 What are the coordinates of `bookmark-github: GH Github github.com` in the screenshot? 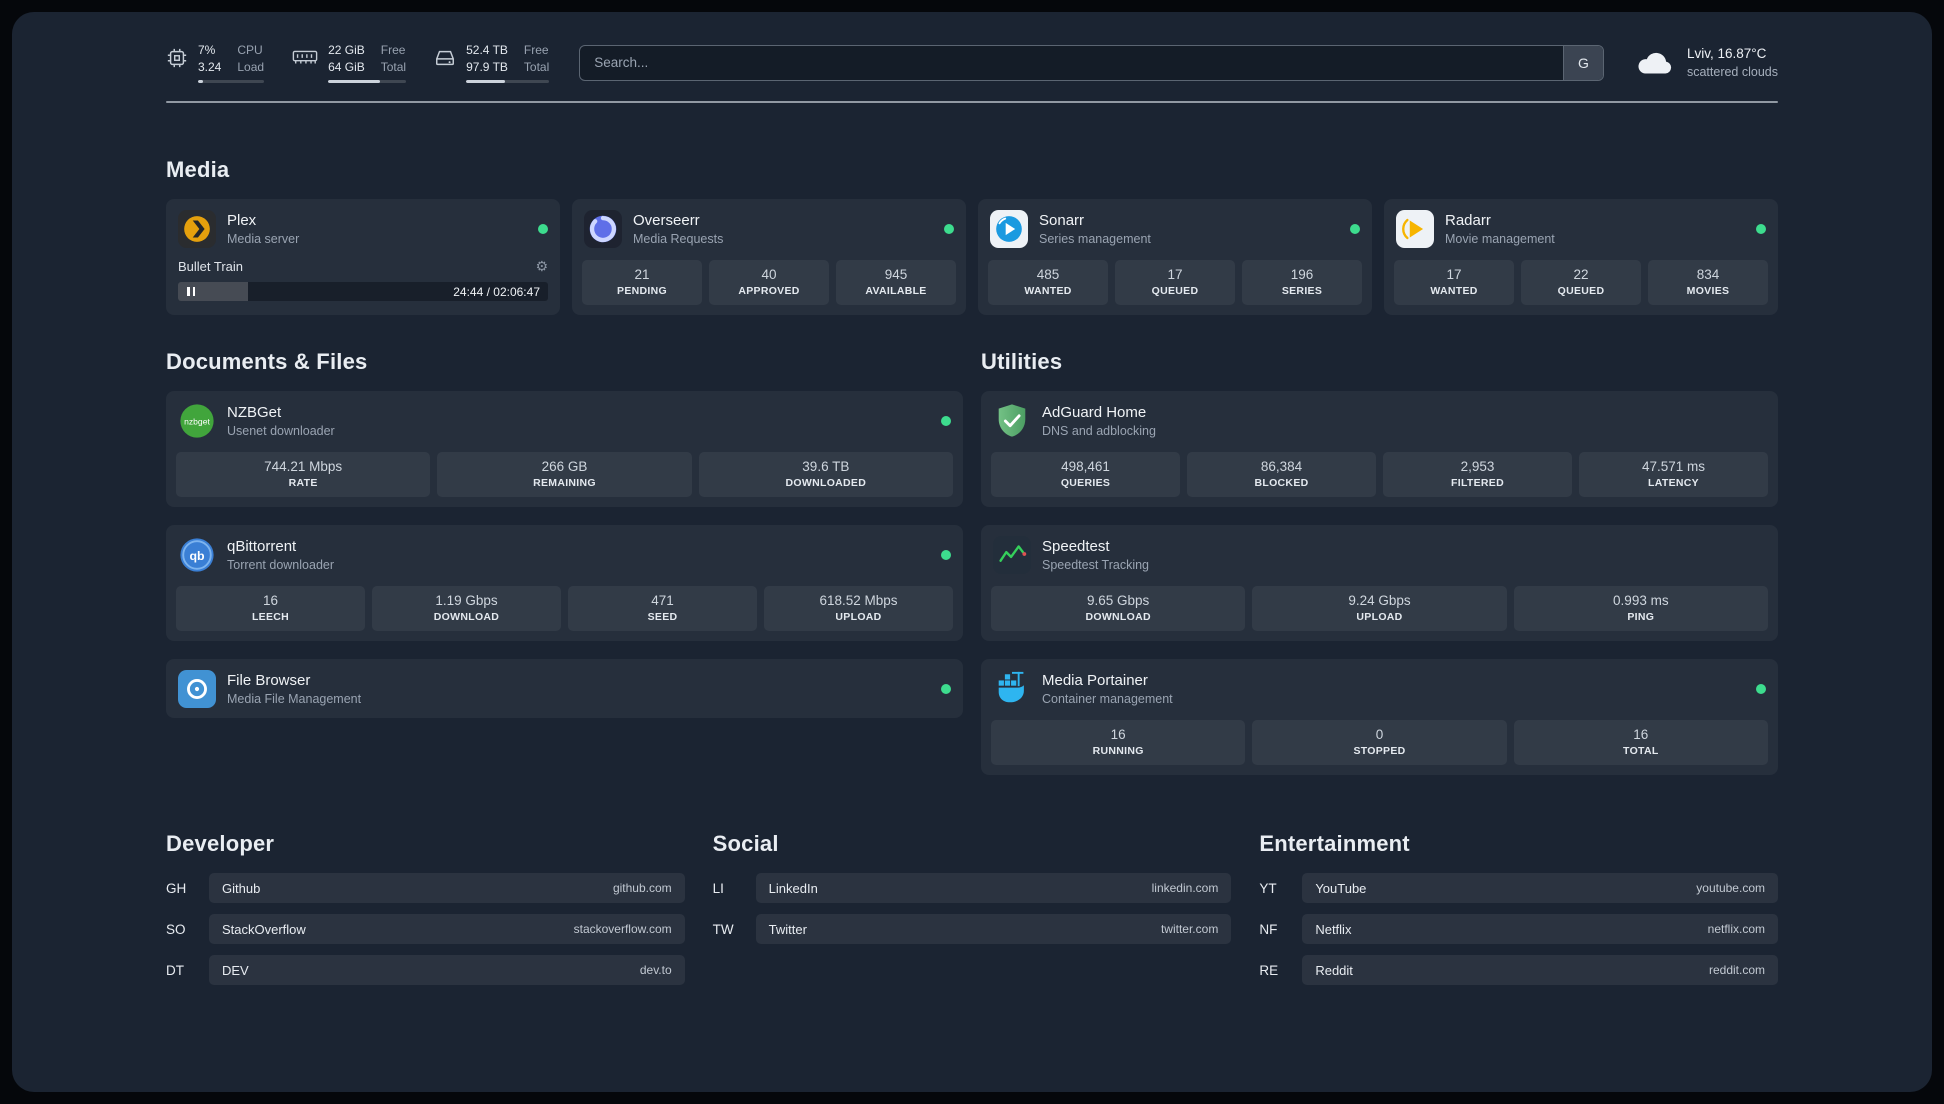 It's located at (425, 888).